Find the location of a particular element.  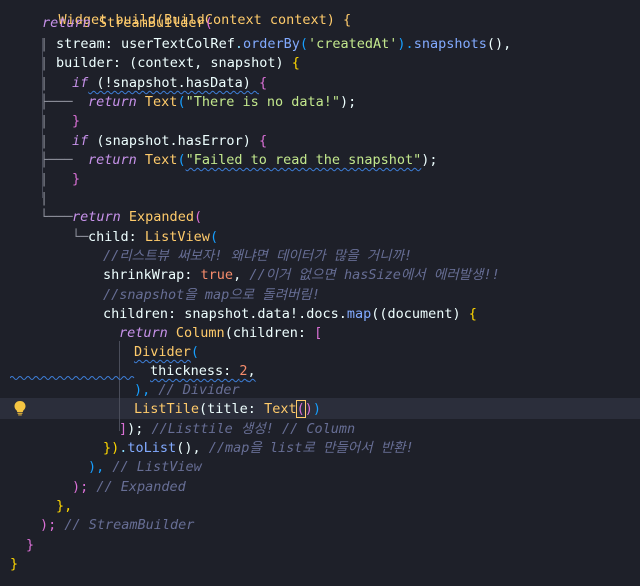

class-name: ListView is located at coordinates (177, 237).